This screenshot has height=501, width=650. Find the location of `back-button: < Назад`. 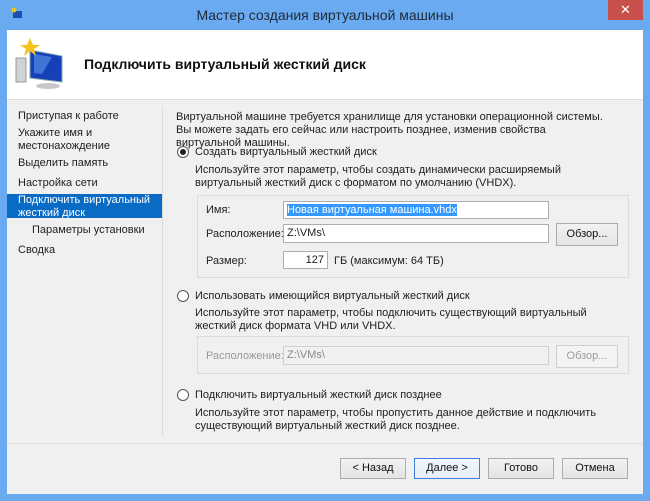

back-button: < Назад is located at coordinates (373, 468).